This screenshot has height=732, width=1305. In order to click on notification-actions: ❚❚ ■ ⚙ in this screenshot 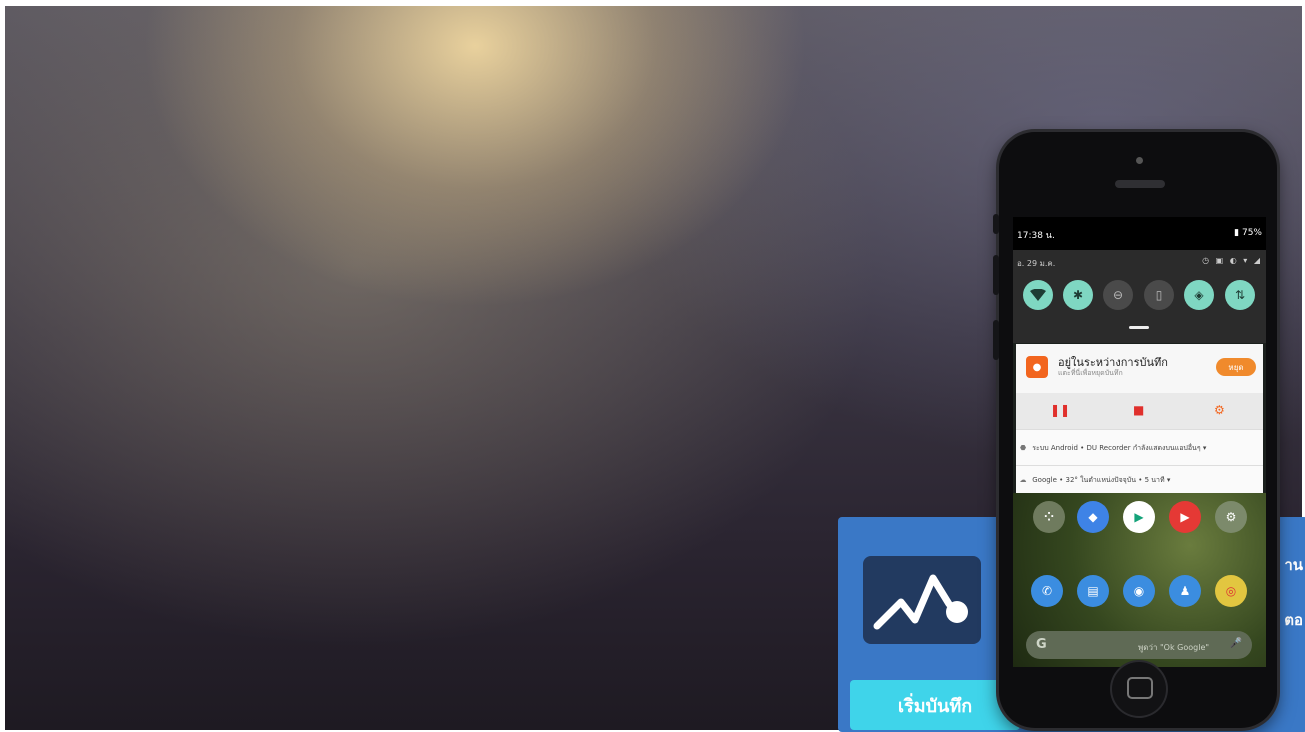, I will do `click(1139, 411)`.